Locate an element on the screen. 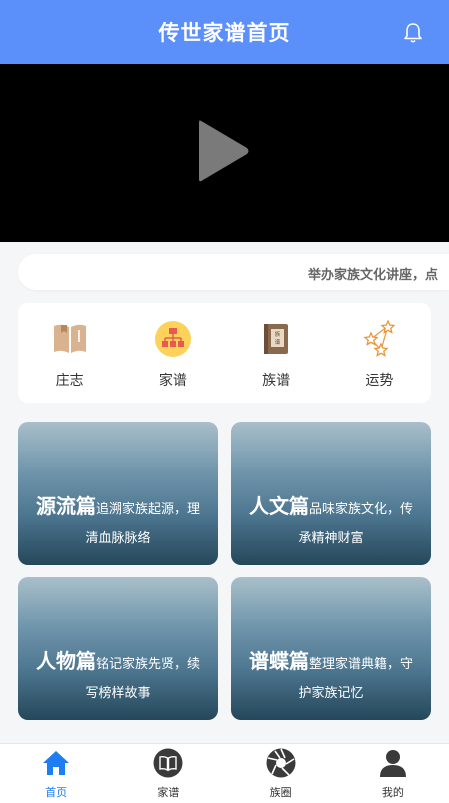 Image resolution: width=449 pixels, height=803 pixels. quick-link-jiapu: 家谱 is located at coordinates (172, 353).